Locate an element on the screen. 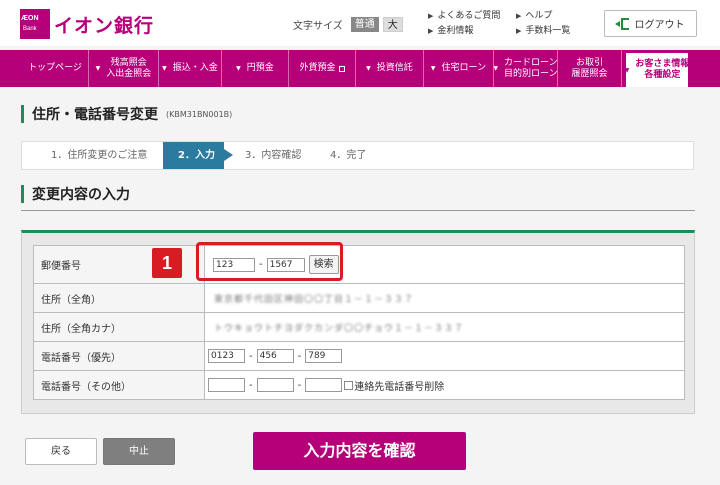 The height and width of the screenshot is (485, 720). phone-primary-middle-input: 456 is located at coordinates (275, 356).